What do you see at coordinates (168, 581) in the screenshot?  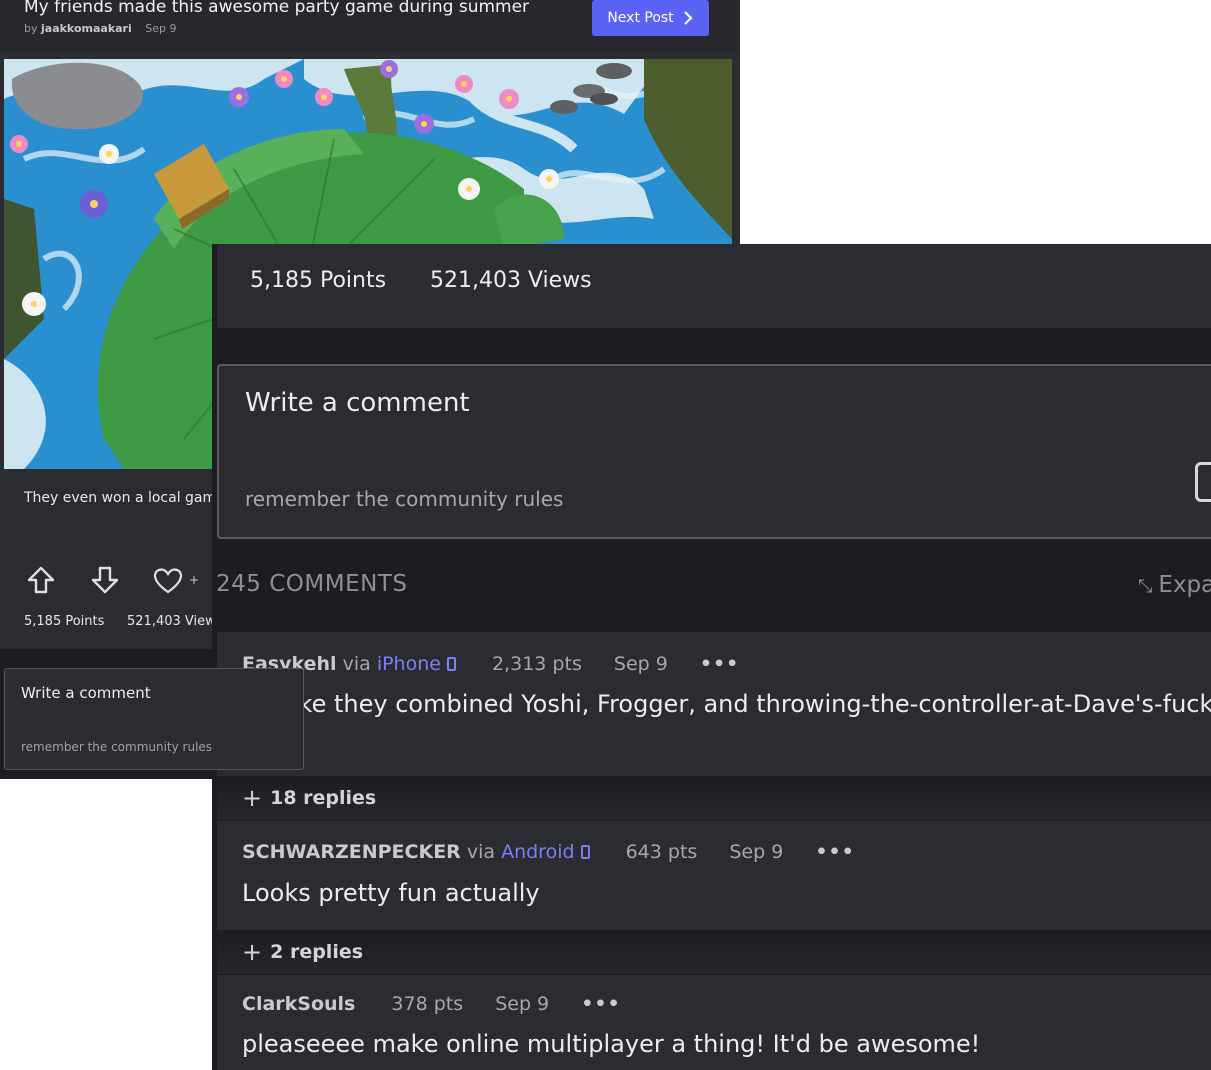 I see `heart-icon` at bounding box center [168, 581].